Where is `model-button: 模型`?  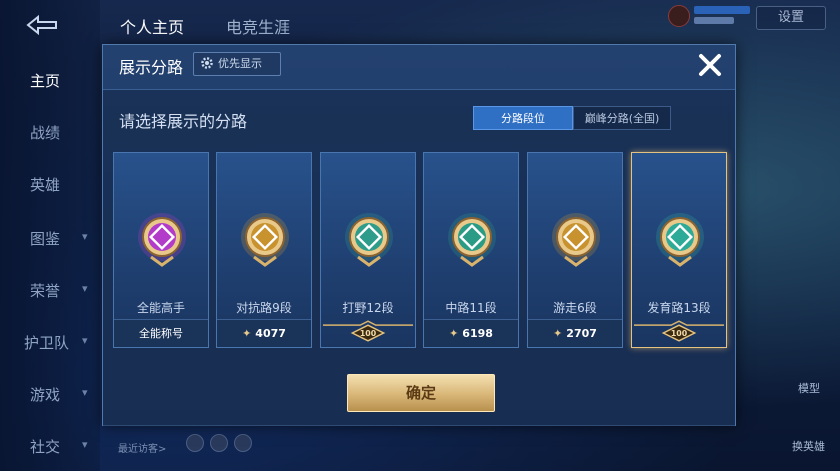 model-button: 模型 is located at coordinates (809, 388).